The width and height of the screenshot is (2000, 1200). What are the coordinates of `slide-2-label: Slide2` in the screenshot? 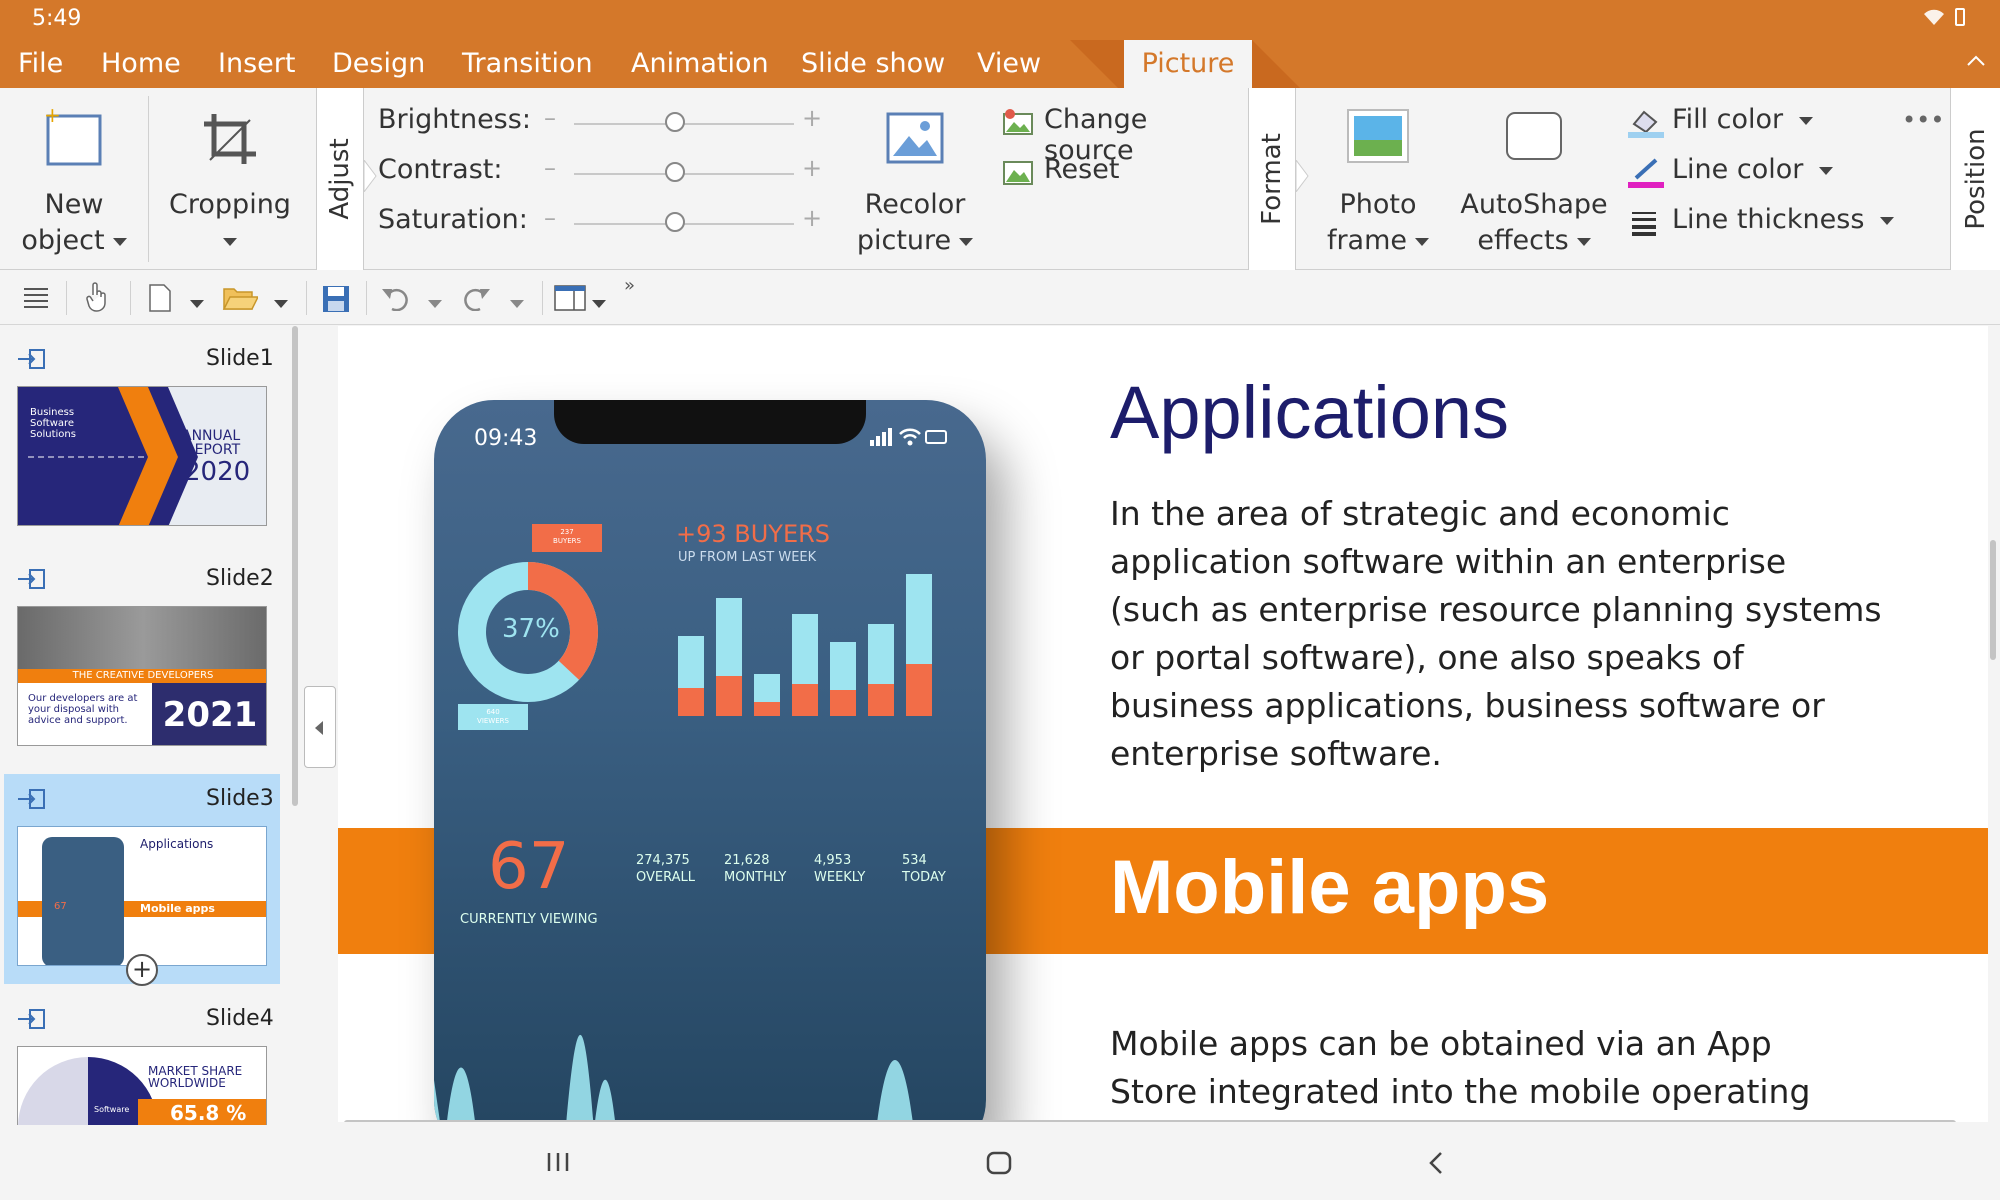 It's located at (240, 578).